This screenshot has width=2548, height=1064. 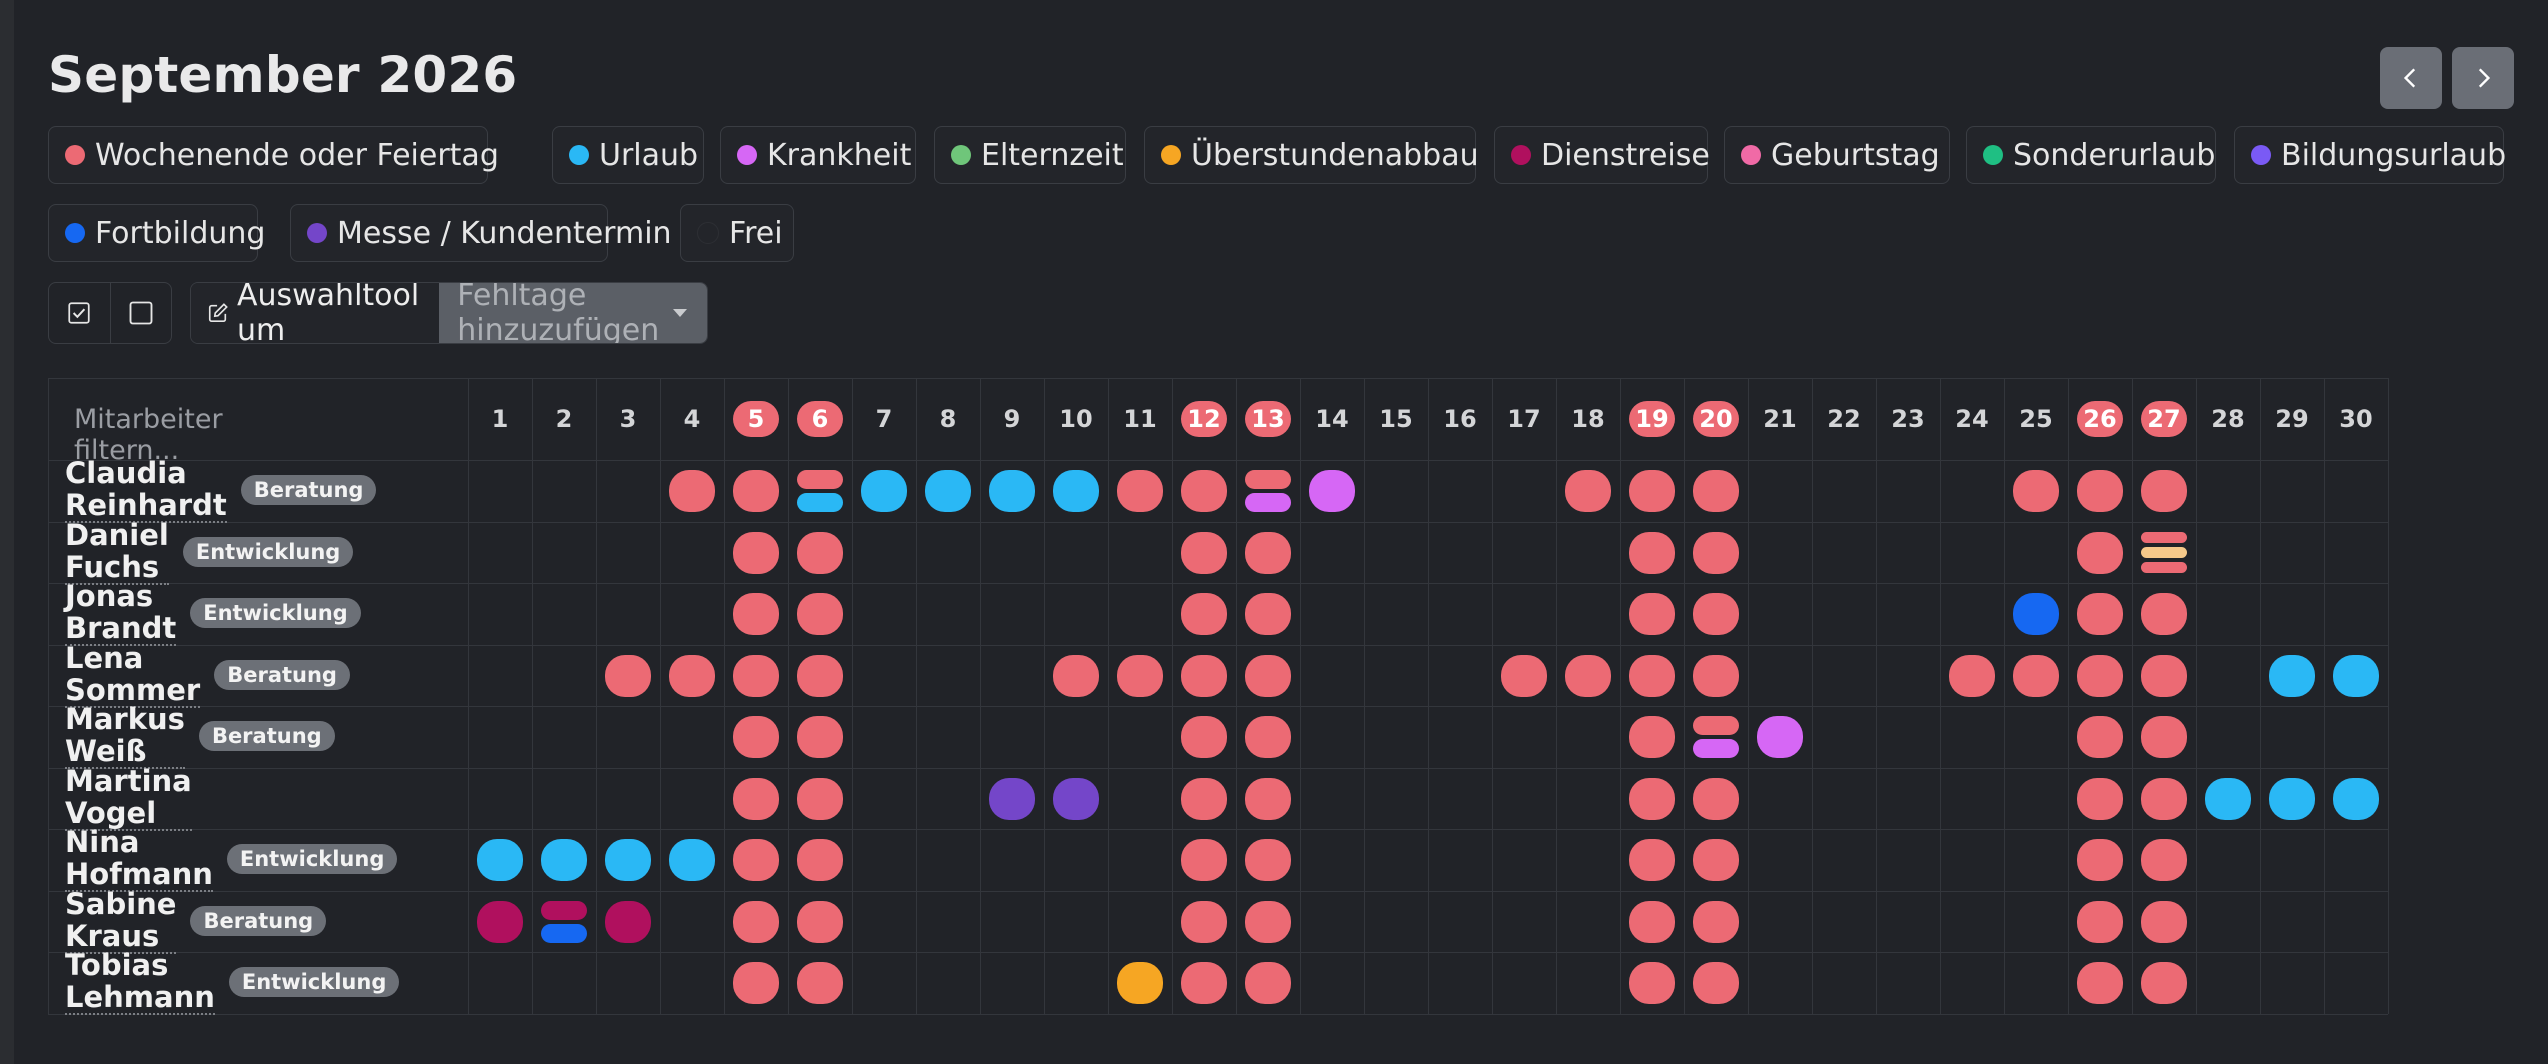 What do you see at coordinates (117, 552) in the screenshot?
I see `employee-name: Daniel Fuchs` at bounding box center [117, 552].